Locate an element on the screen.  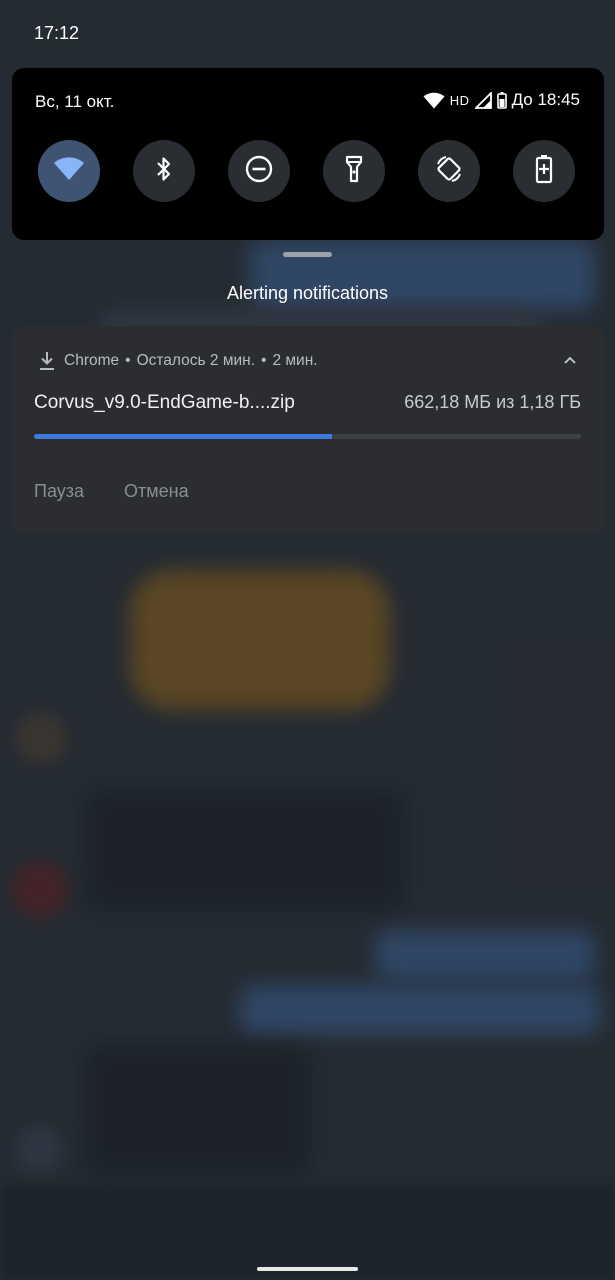
download-file-name: Corvus_v9.0-EndGame-b....zip is located at coordinates (164, 402).